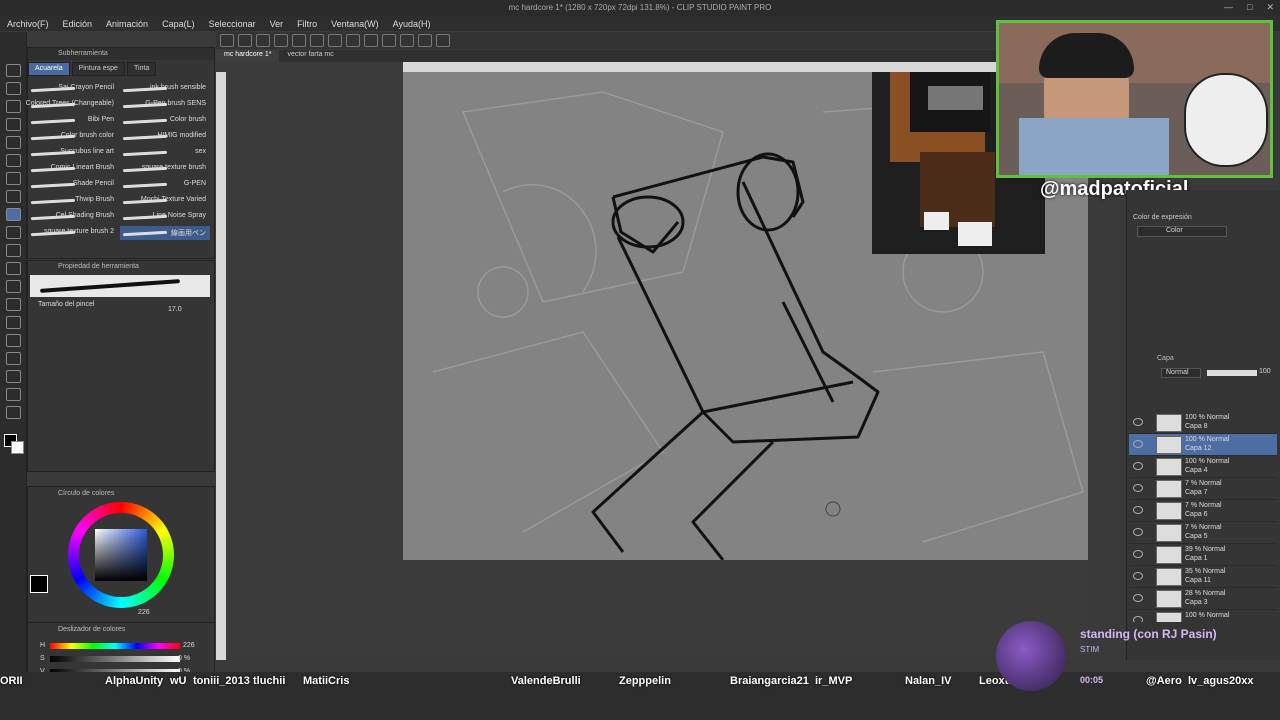 The image size is (1280, 720). I want to click on transform-icon, so click(335, 40).